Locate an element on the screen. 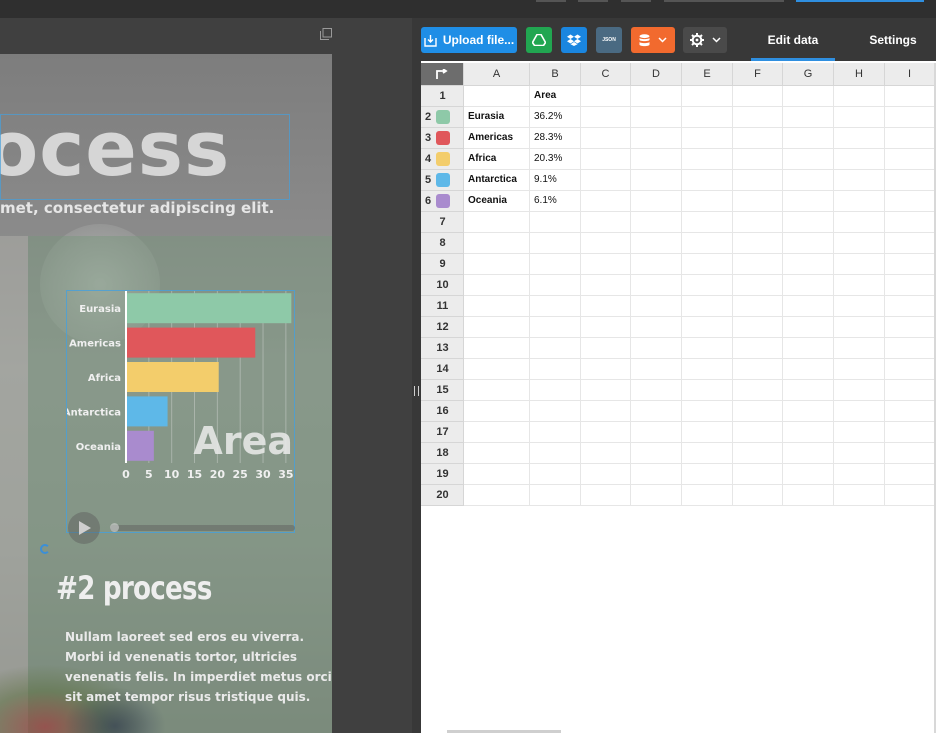  tab-edit-data: Edit data is located at coordinates (793, 39).